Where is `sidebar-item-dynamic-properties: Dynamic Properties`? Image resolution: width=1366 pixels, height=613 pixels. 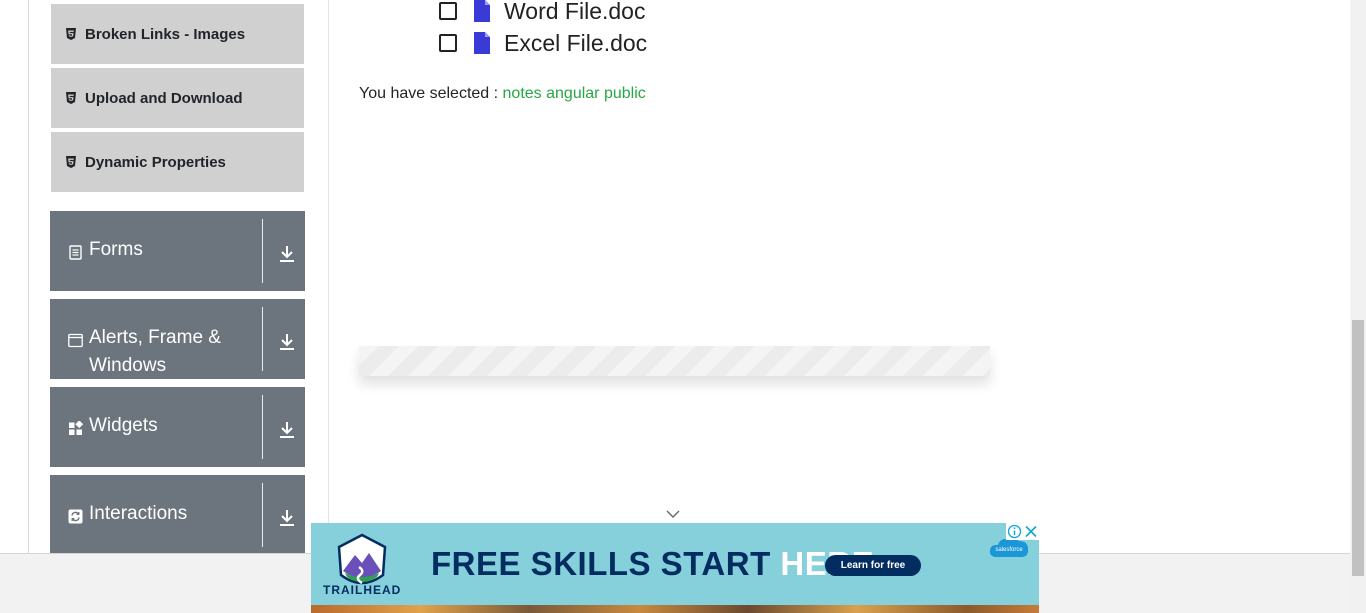
sidebar-item-dynamic-properties: Dynamic Properties is located at coordinates (177, 163).